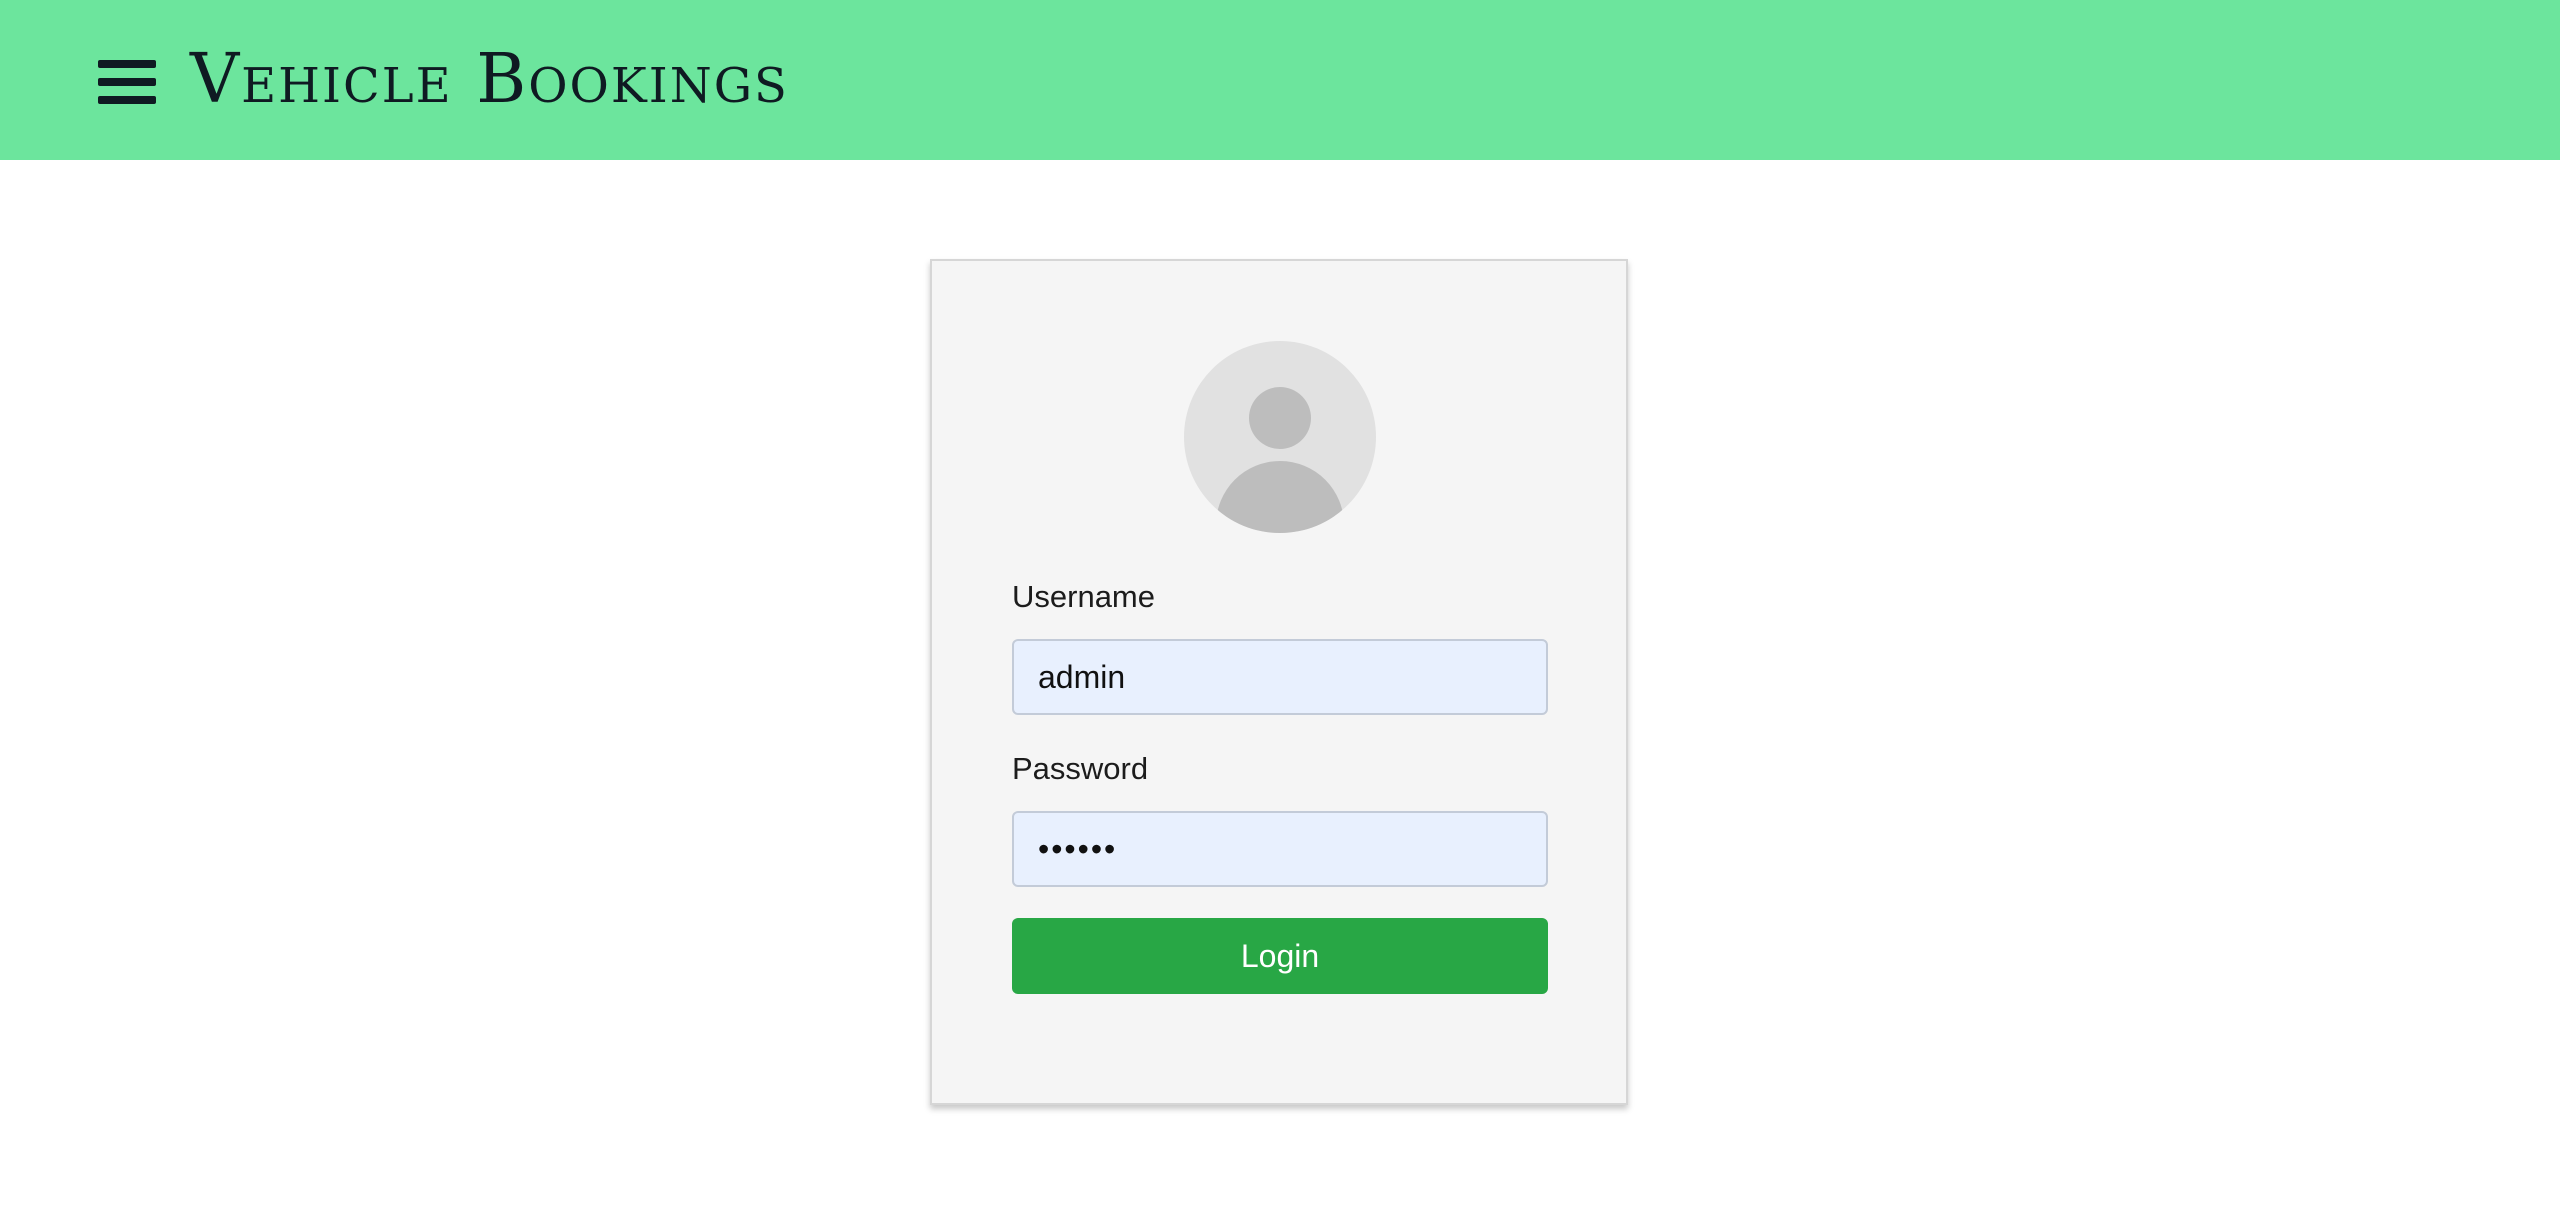  I want to click on password-label: Password, so click(1080, 768).